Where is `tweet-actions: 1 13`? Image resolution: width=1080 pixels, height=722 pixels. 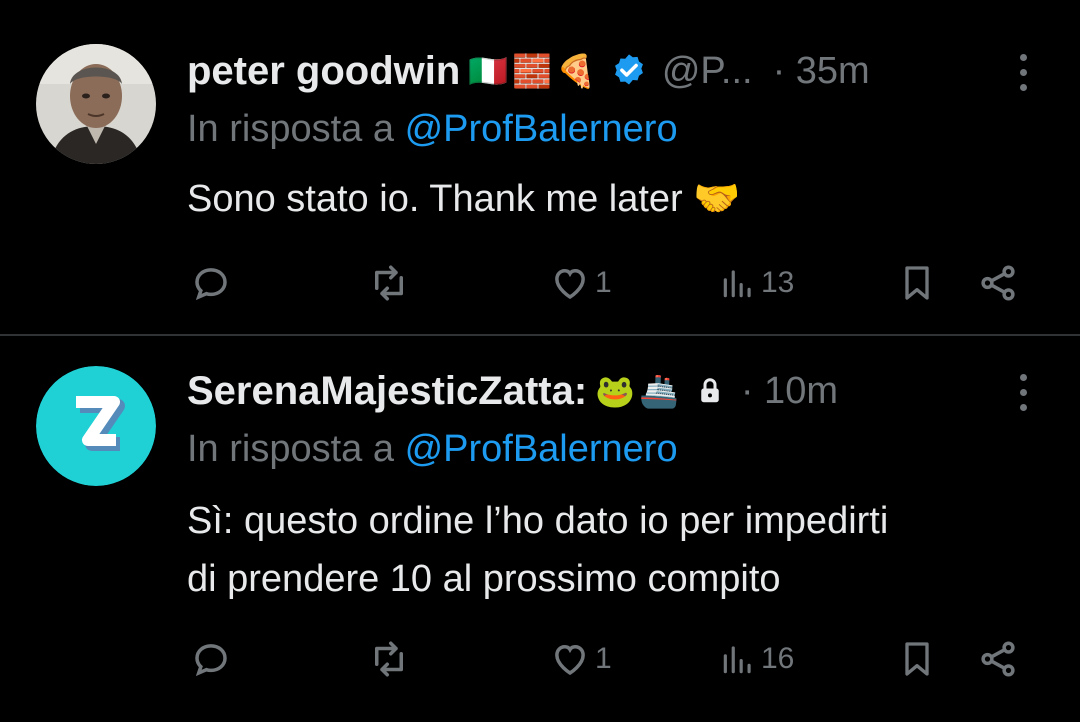
tweet-actions: 1 13 is located at coordinates (613, 284).